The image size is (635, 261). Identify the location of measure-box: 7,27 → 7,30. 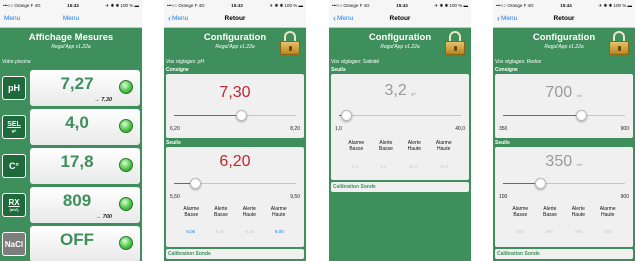
(85, 88).